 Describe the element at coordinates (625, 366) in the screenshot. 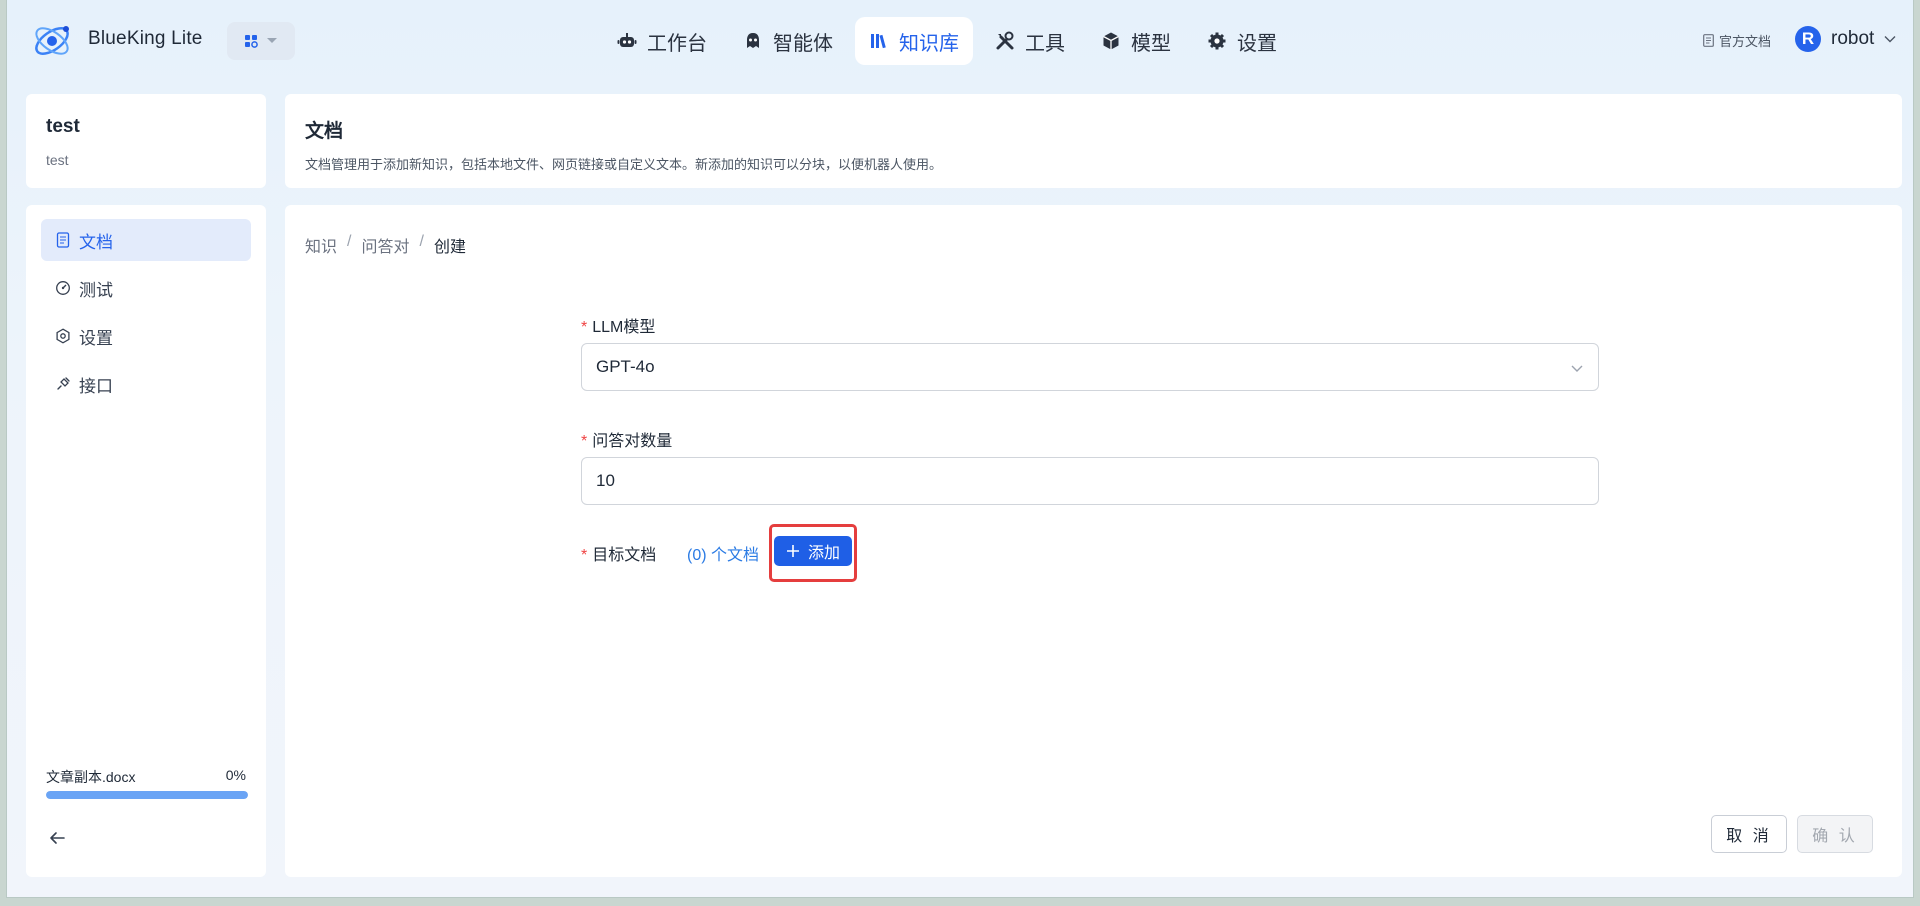

I see `select-value: GPT-4o` at that location.